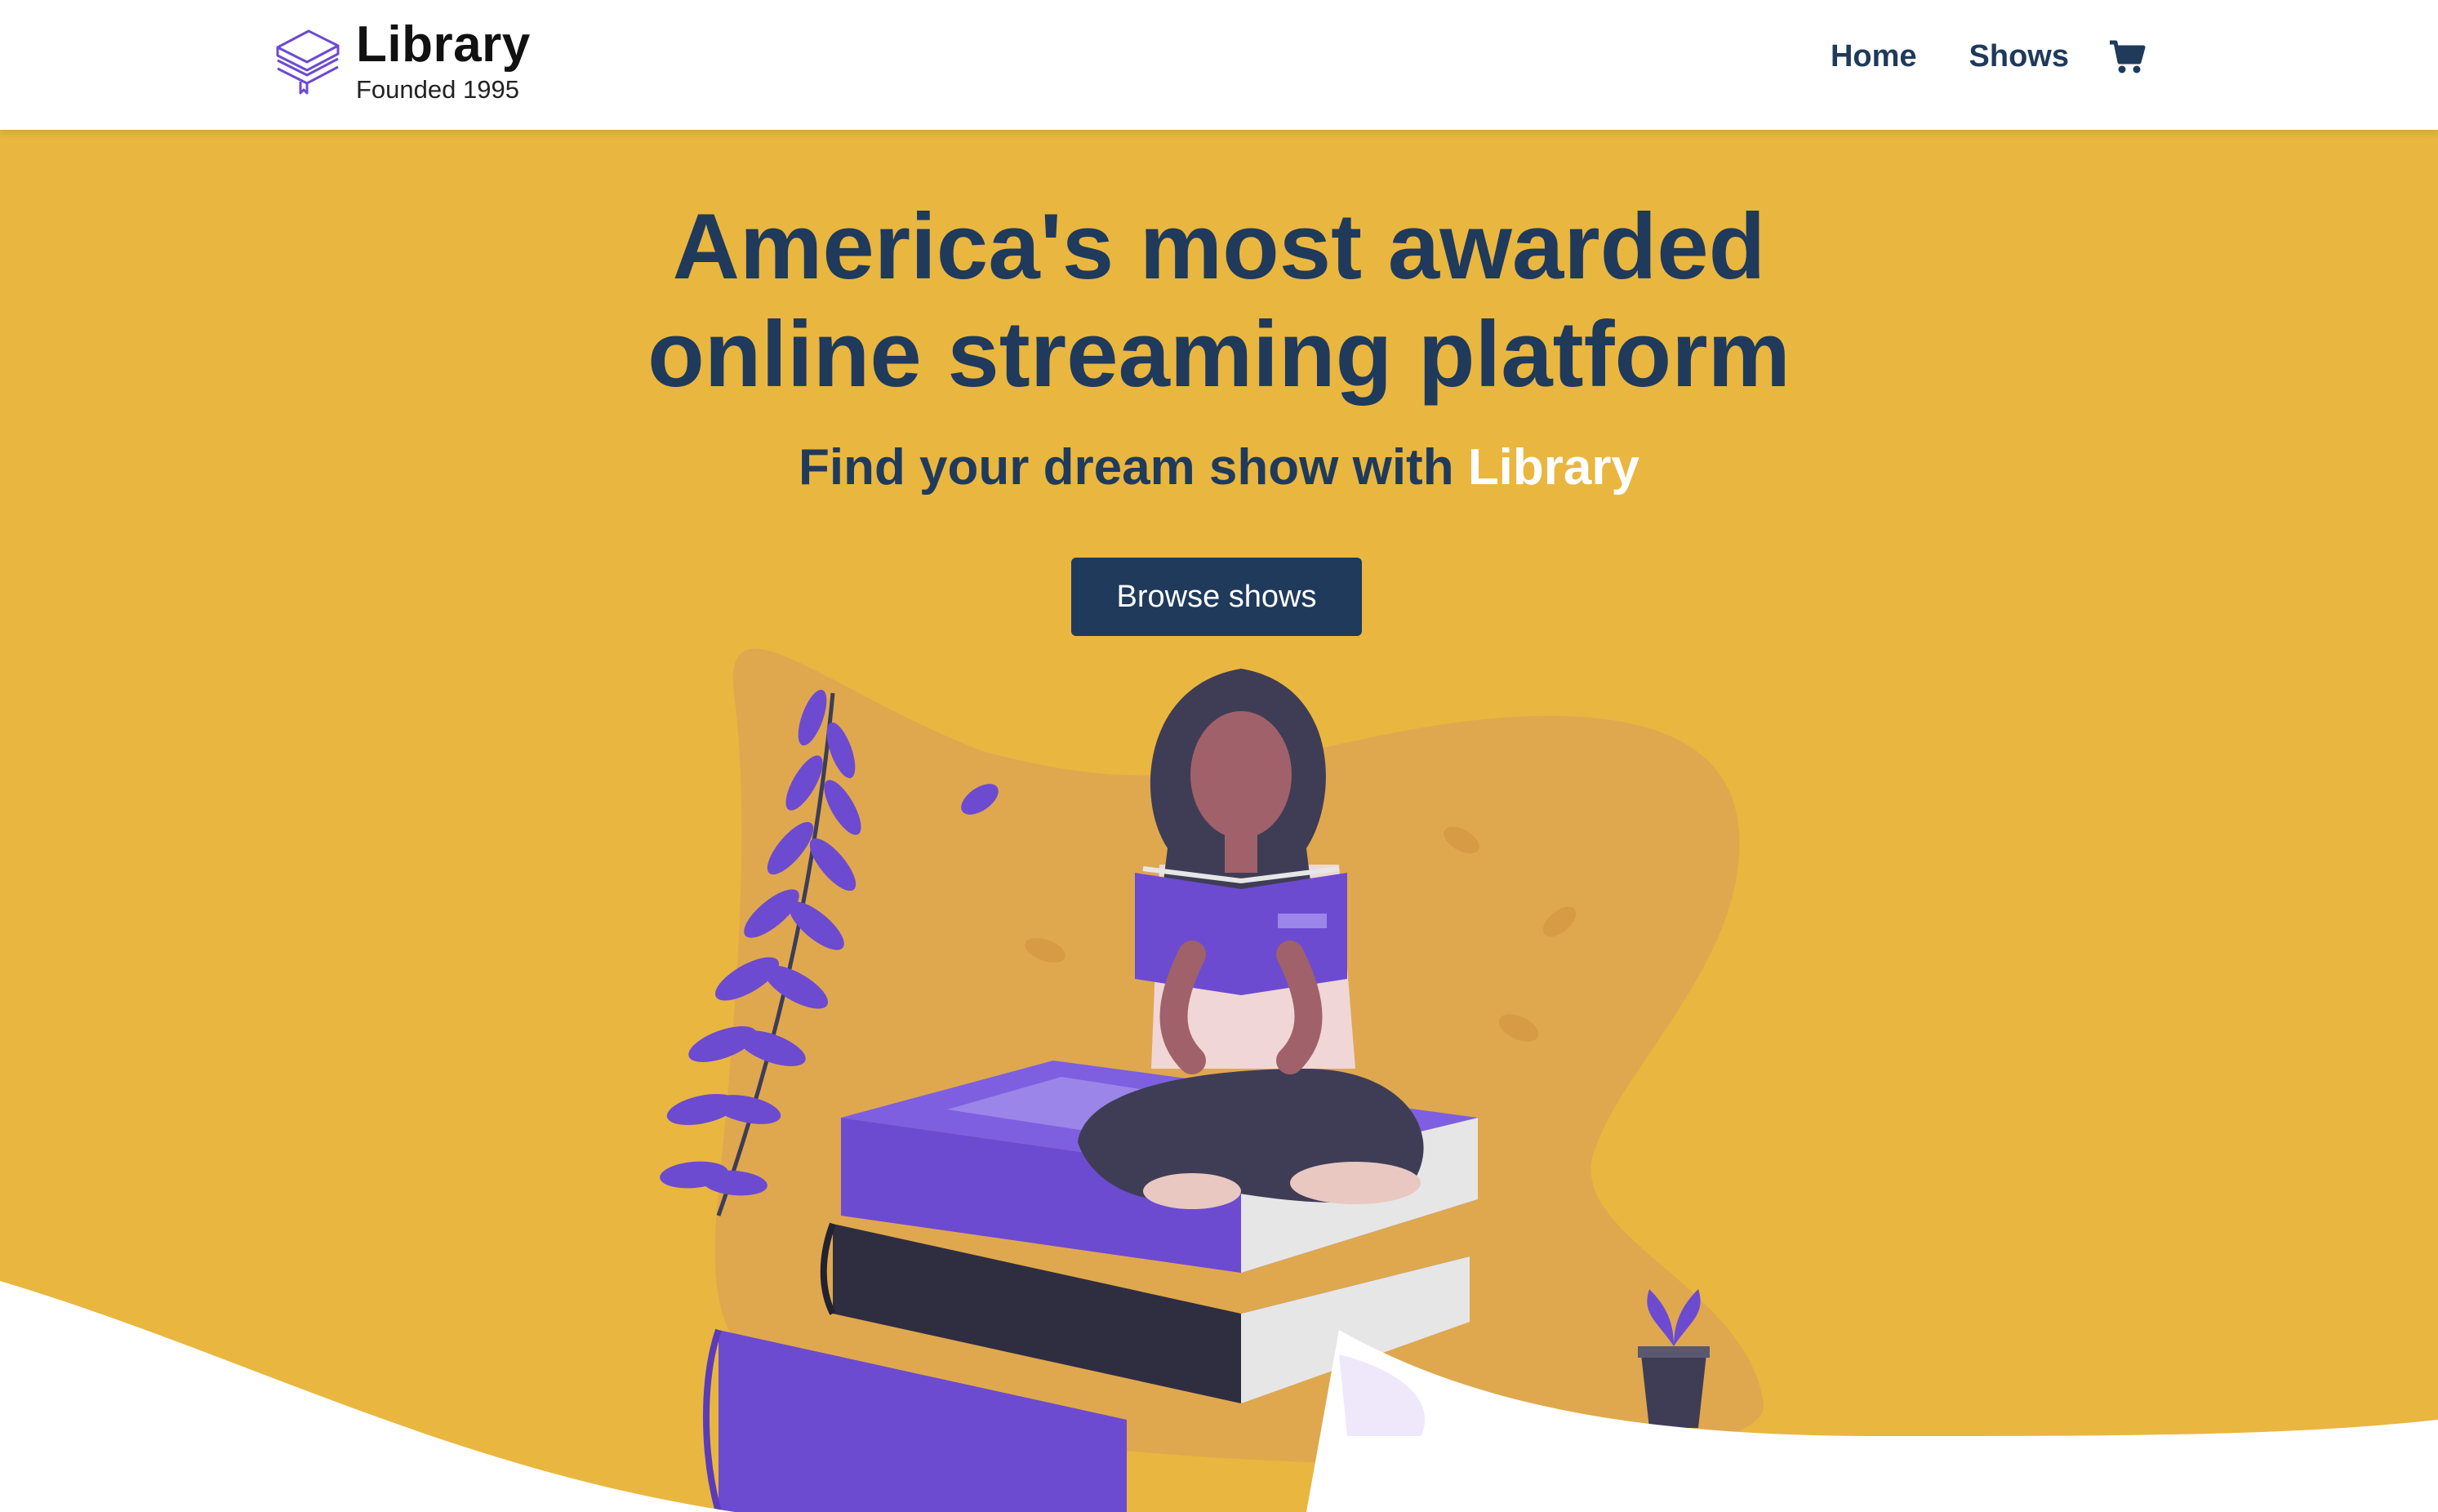  I want to click on brand-text: Library Founded 1995, so click(443, 60).